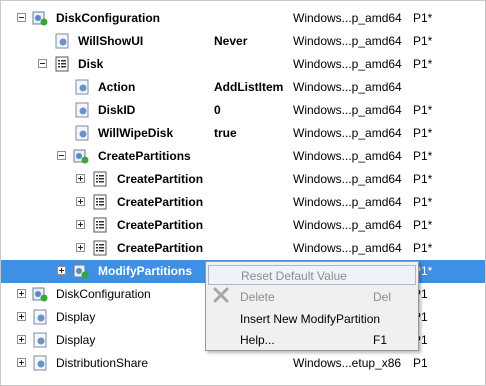  What do you see at coordinates (111, 41) in the screenshot?
I see `tree-row-label: WillShowUI` at bounding box center [111, 41].